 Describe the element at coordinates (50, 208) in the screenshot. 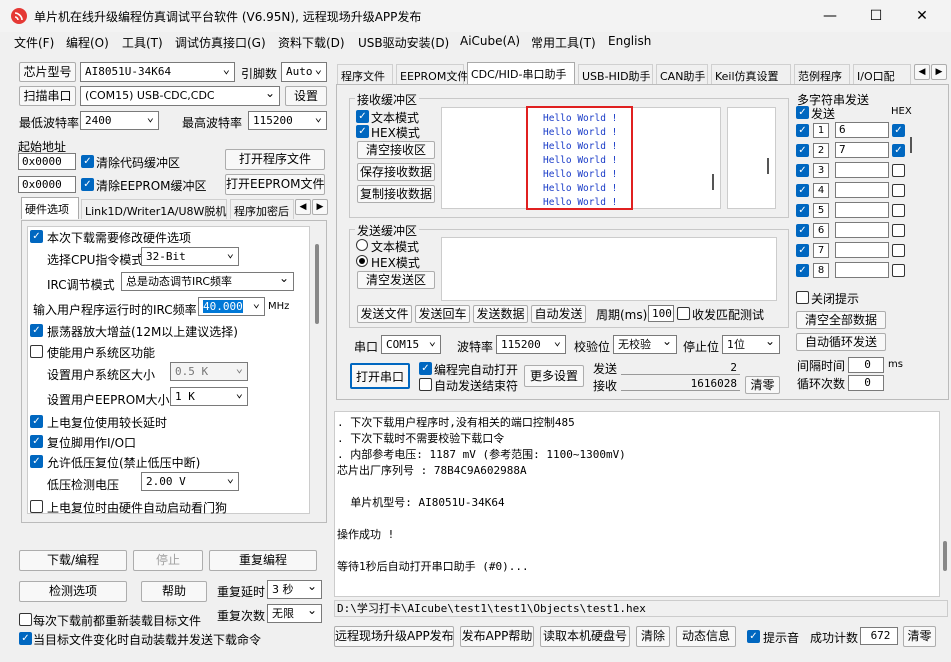

I see `tab-hardware-options: 硬件选项` at that location.